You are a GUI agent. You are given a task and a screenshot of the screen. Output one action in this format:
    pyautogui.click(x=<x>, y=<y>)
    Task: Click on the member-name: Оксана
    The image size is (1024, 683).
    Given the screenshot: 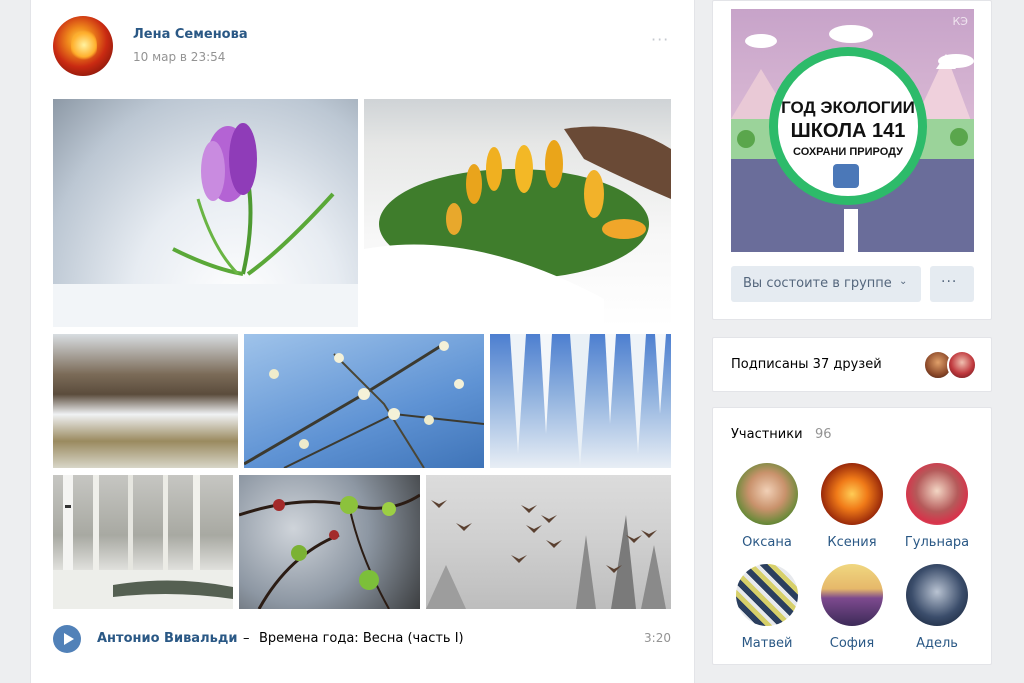 What is the action you would take?
    pyautogui.click(x=767, y=542)
    